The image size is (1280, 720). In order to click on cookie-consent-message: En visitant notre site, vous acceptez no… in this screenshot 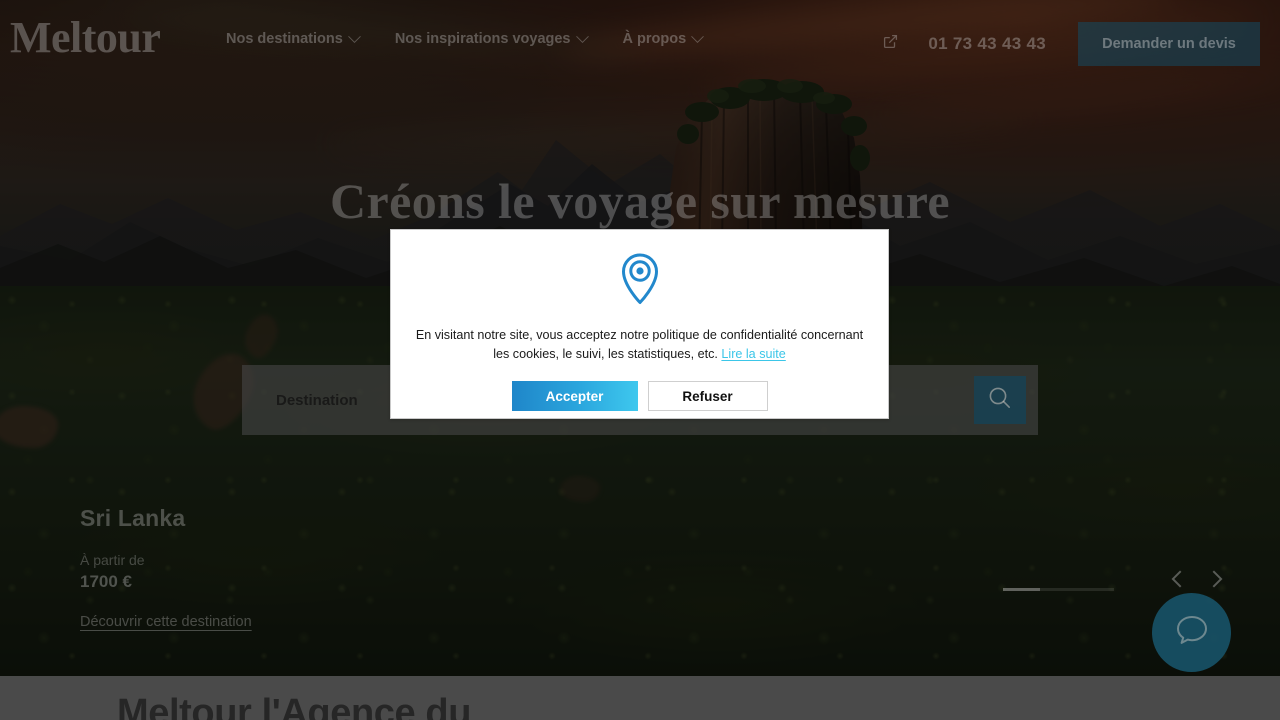, I will do `click(639, 344)`.